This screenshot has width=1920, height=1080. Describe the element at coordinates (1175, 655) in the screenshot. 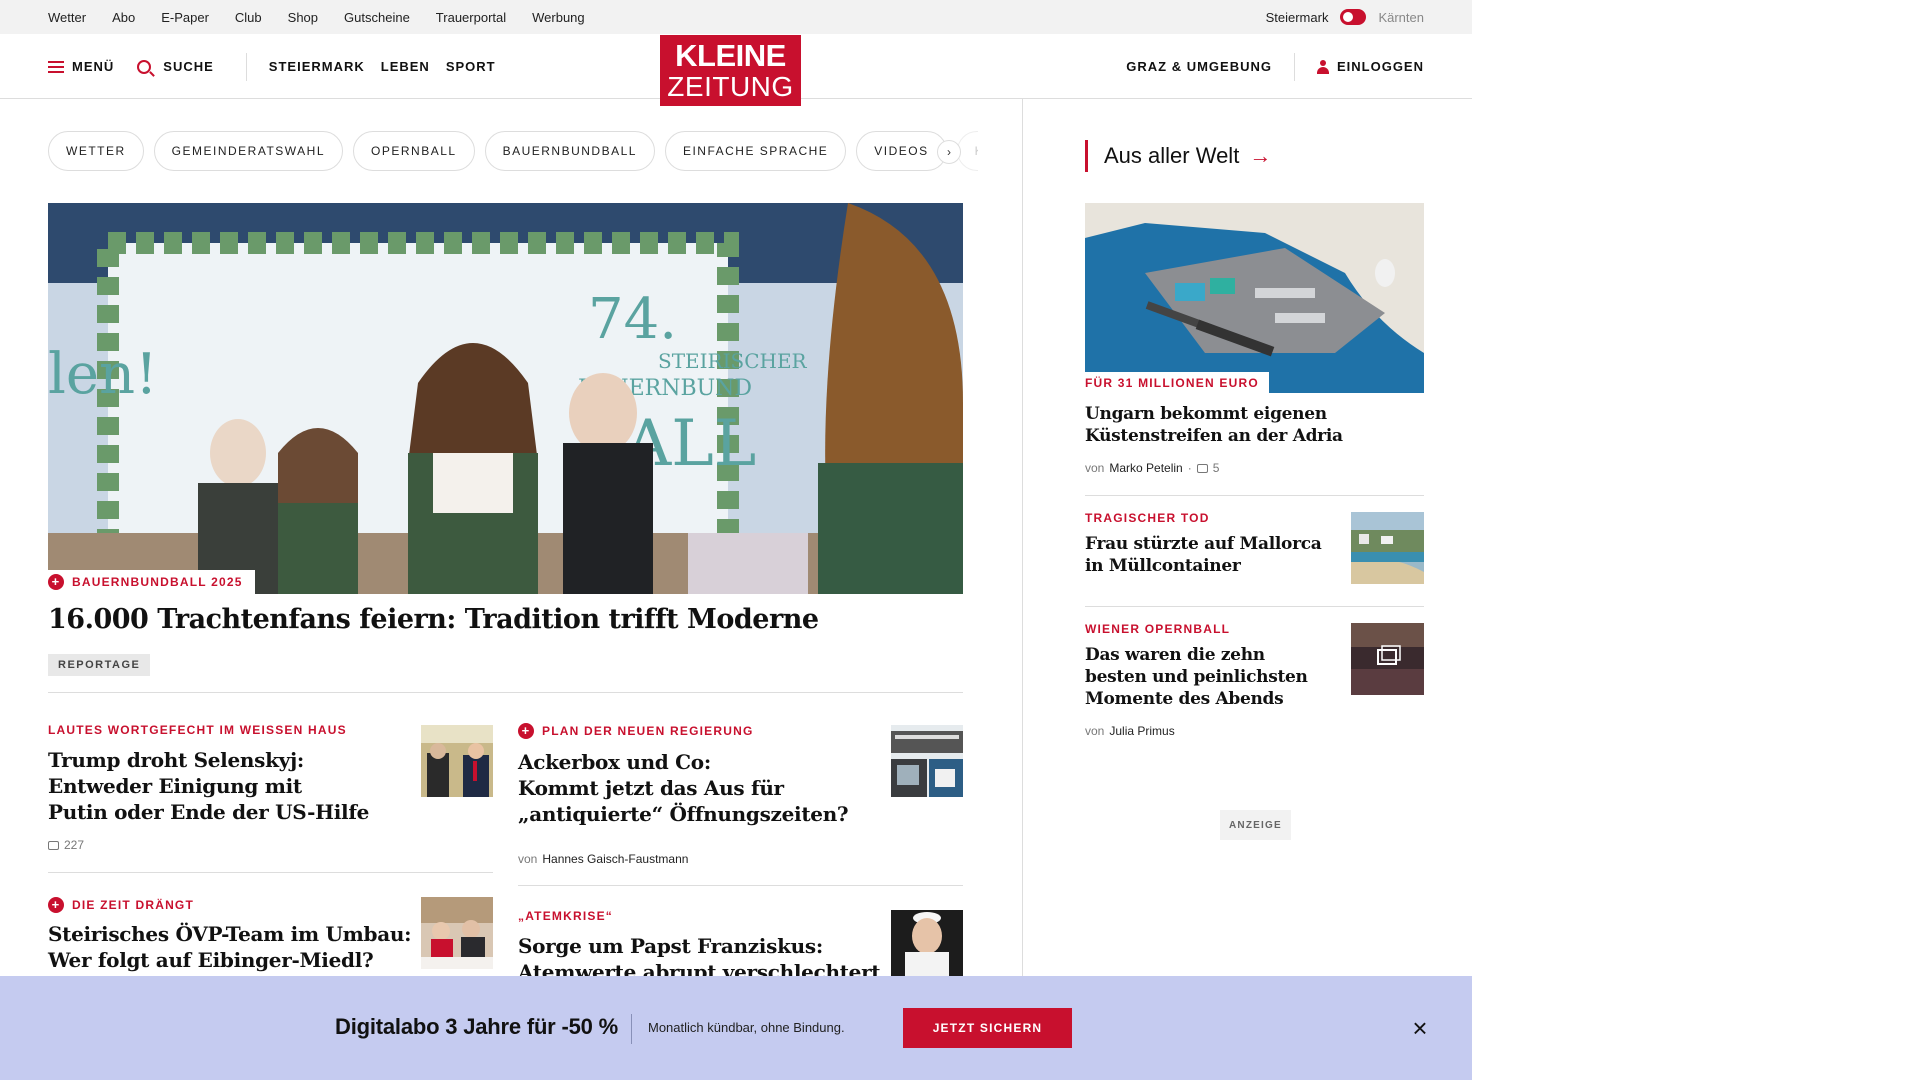

I see `headline-line: Das waren die zehn` at that location.